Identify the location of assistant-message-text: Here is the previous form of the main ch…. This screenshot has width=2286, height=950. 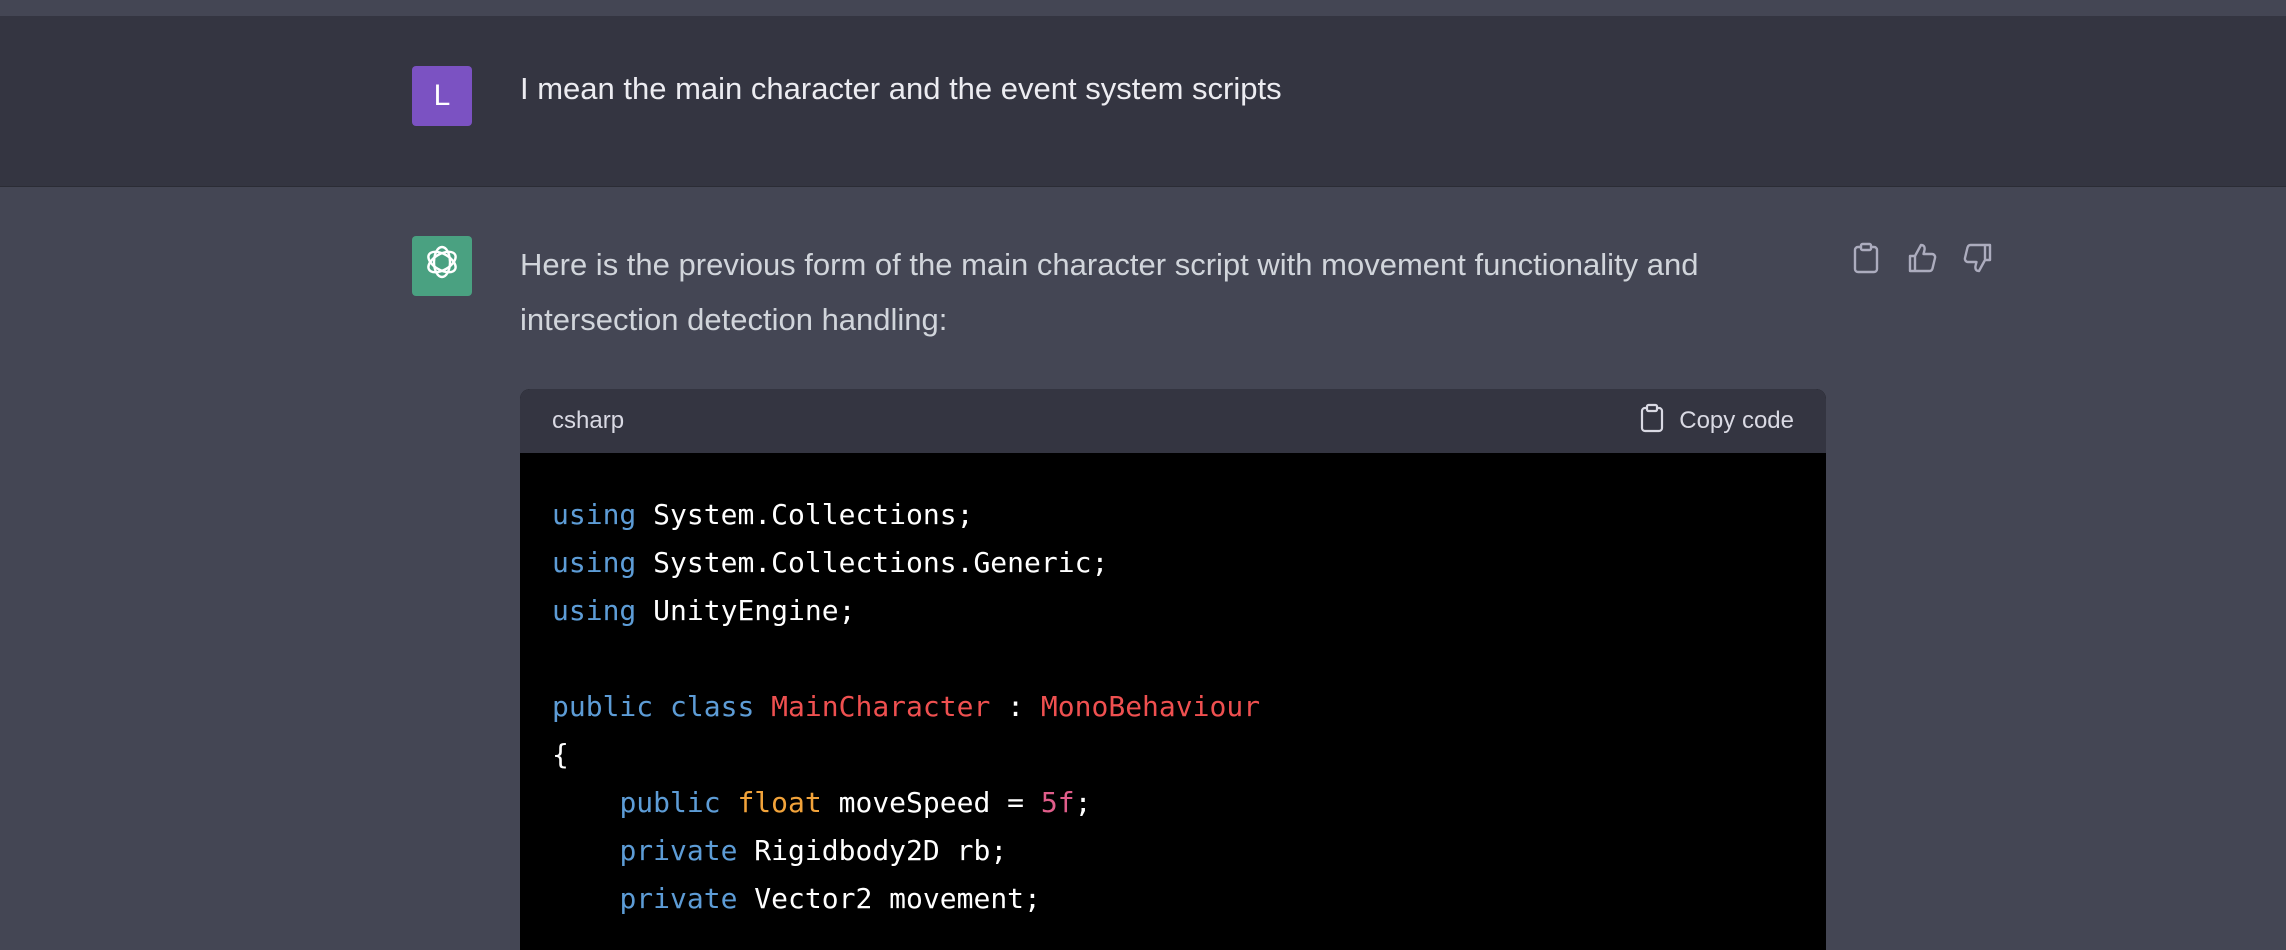
(1109, 292).